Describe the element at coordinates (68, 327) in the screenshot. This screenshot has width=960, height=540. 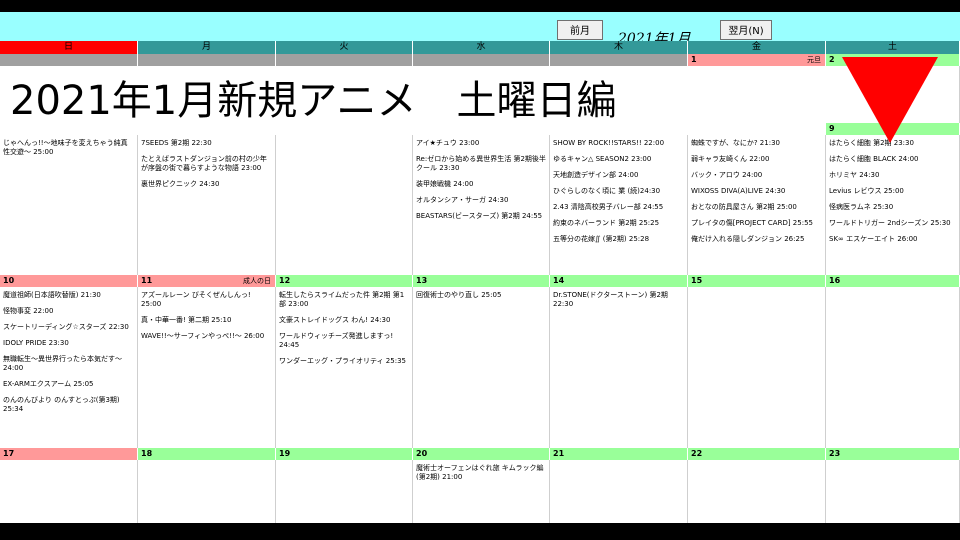
I see `anime-schedule-entry: スケートリーディング☆スターズ 22:30` at that location.